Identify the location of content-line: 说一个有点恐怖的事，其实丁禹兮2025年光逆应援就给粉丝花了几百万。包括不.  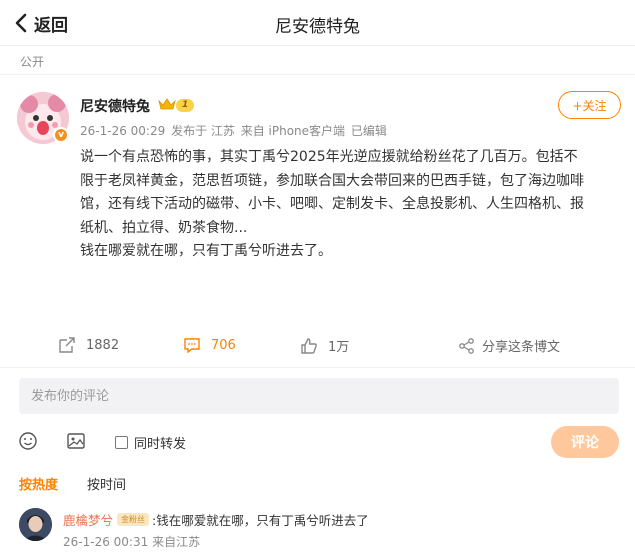
(329, 157).